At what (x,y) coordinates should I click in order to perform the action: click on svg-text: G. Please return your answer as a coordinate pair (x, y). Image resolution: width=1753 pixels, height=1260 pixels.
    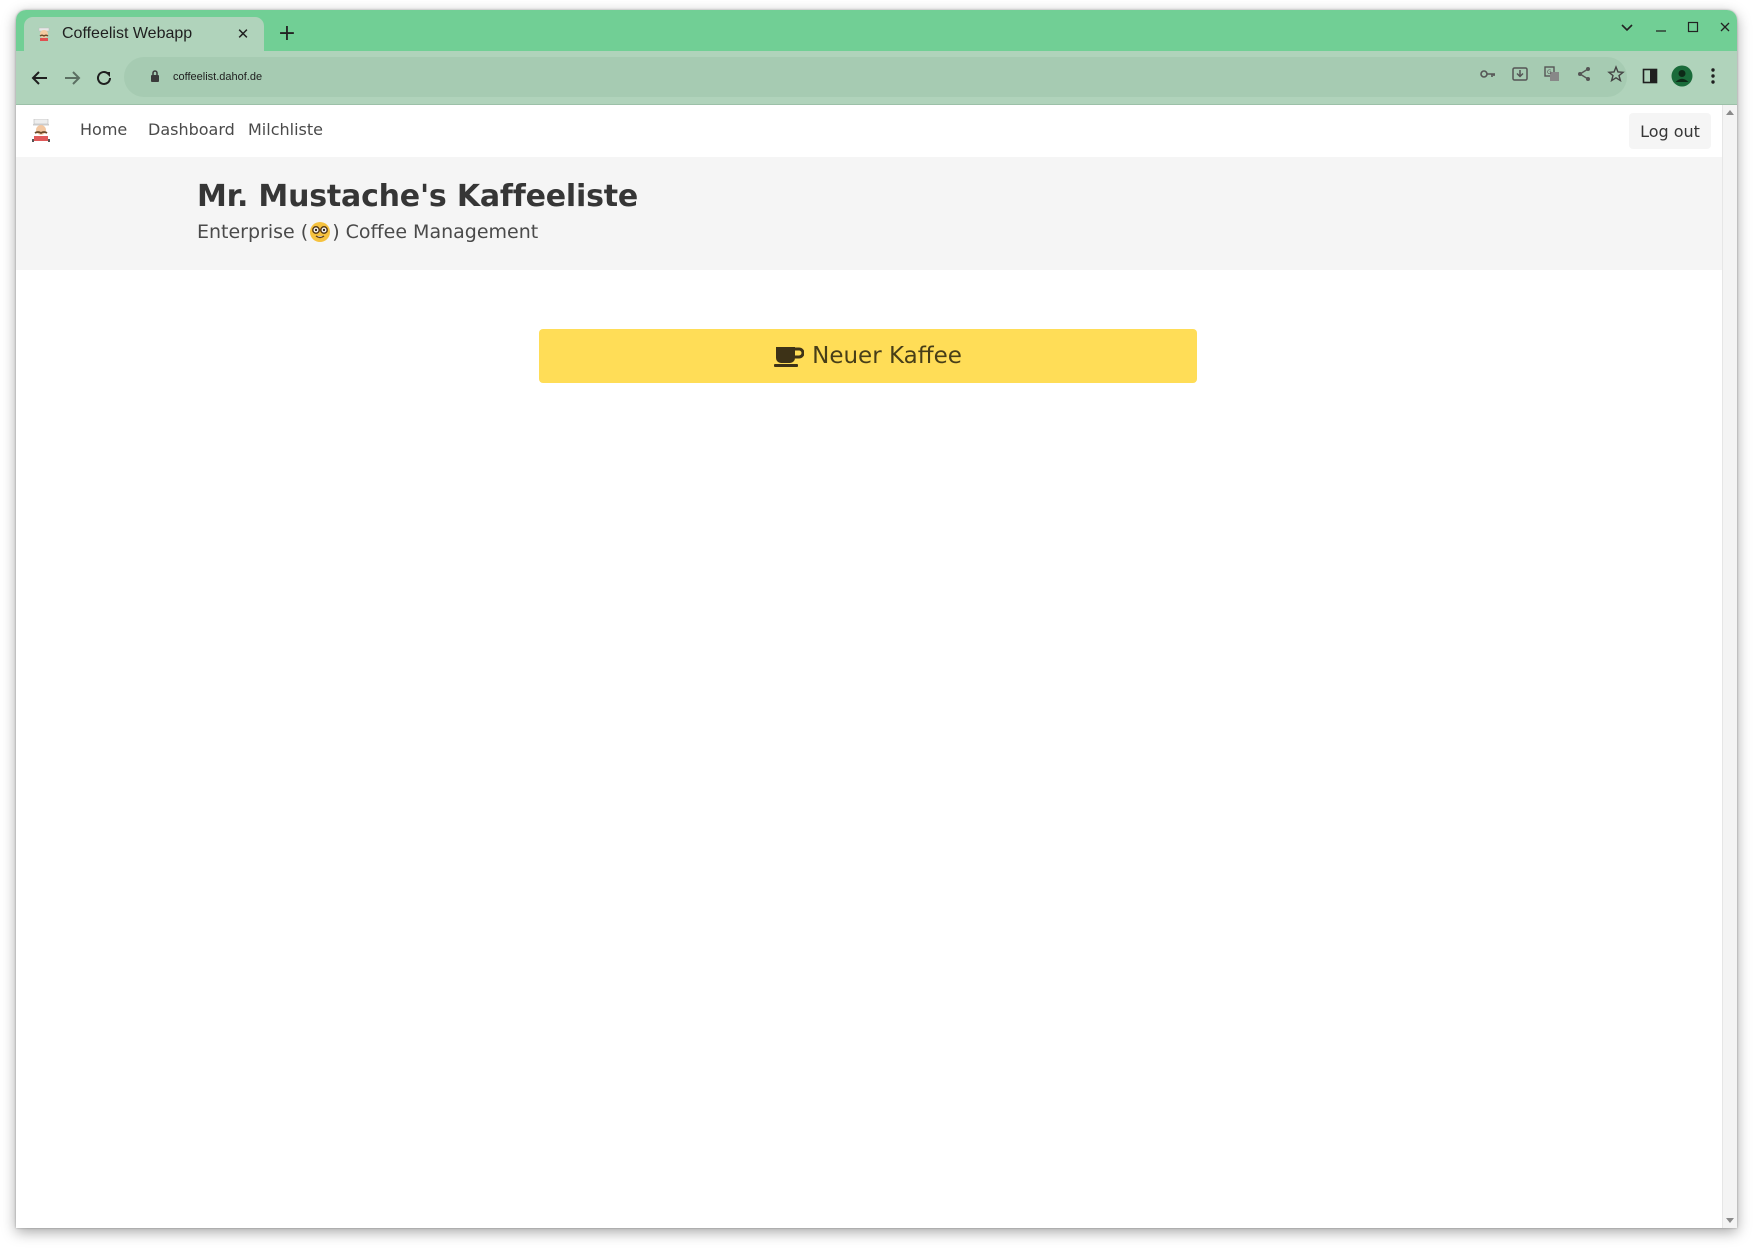
    Looking at the image, I should click on (1549, 72).